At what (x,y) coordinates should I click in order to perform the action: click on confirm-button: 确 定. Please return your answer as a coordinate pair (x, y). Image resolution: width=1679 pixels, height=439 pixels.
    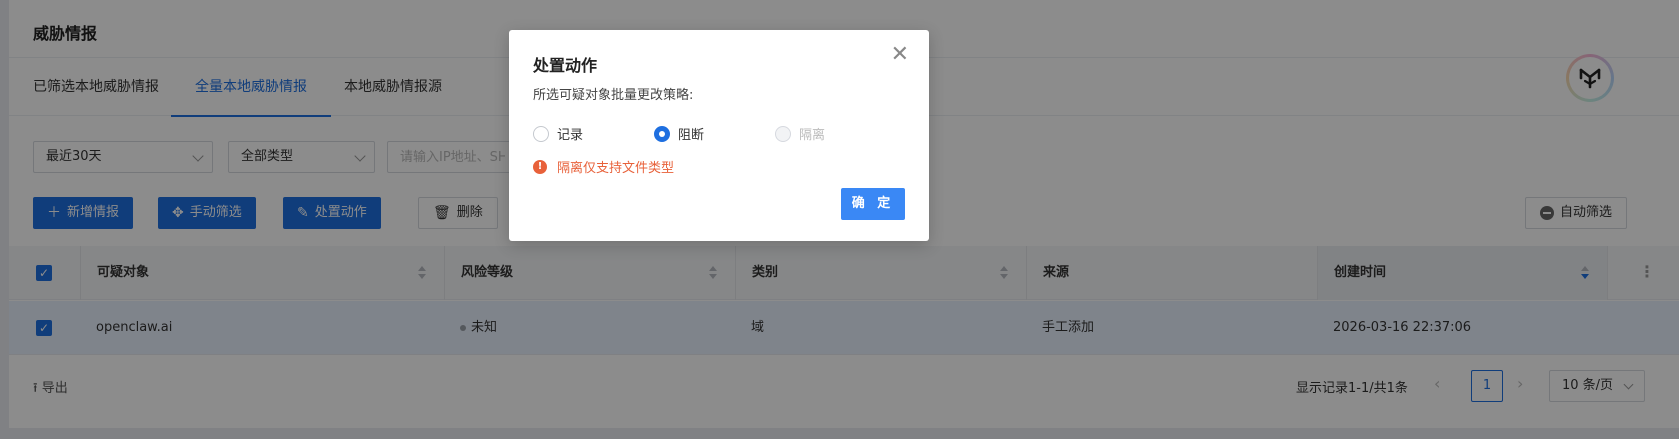
    Looking at the image, I should click on (873, 204).